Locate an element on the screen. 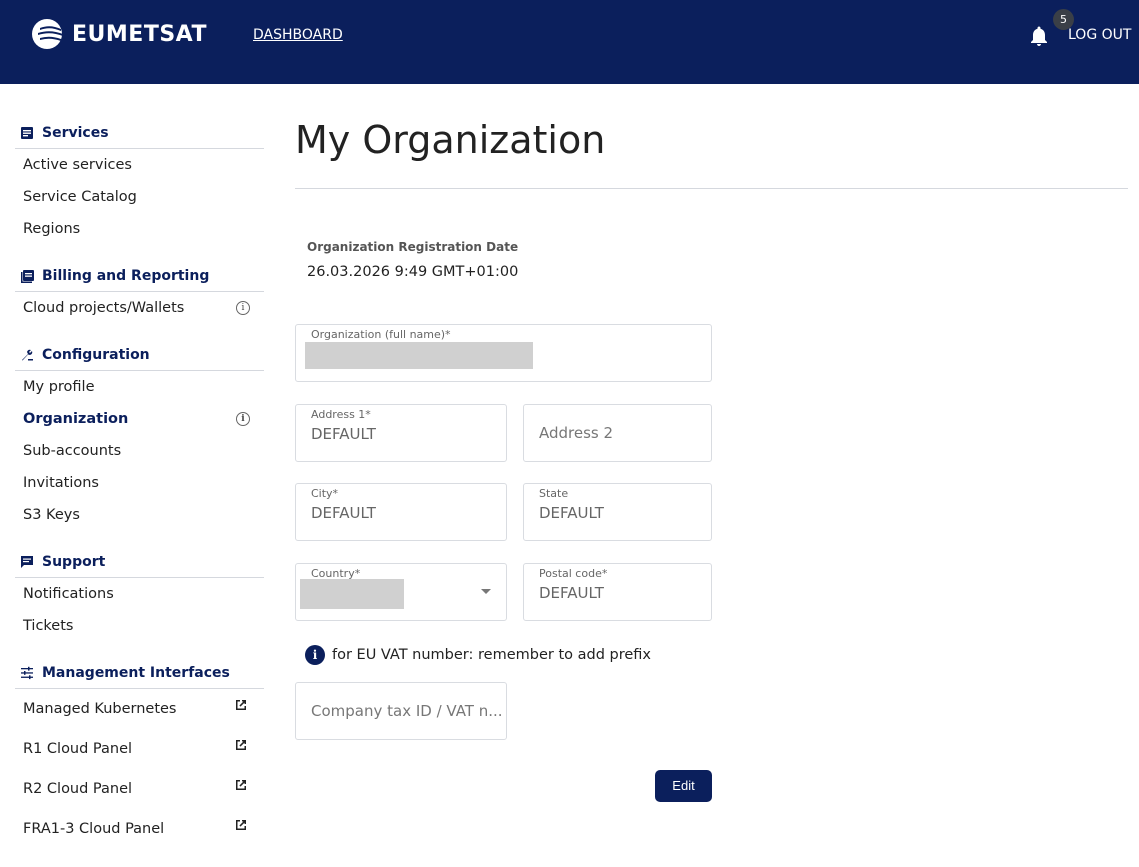  list-icon is located at coordinates (27, 133).